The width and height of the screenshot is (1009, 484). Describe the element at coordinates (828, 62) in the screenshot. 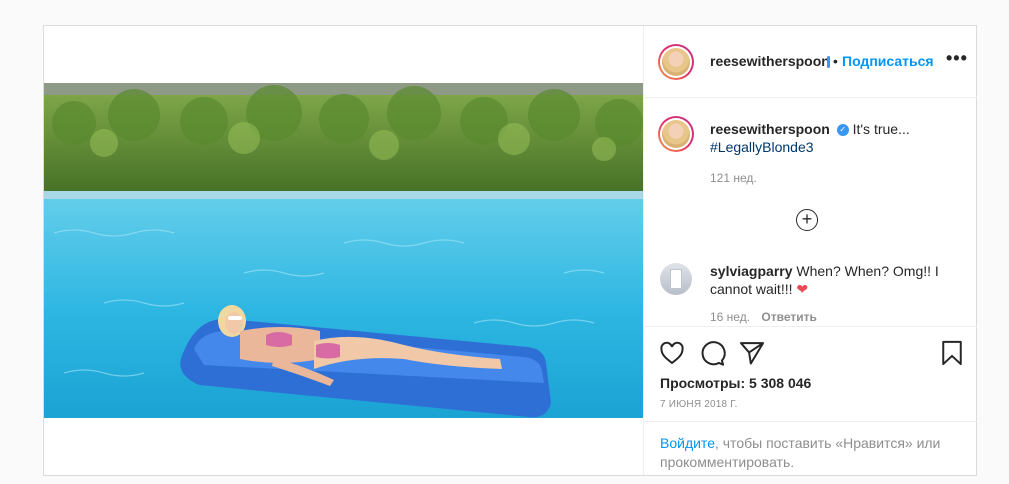

I see `verified-badge-icon` at that location.